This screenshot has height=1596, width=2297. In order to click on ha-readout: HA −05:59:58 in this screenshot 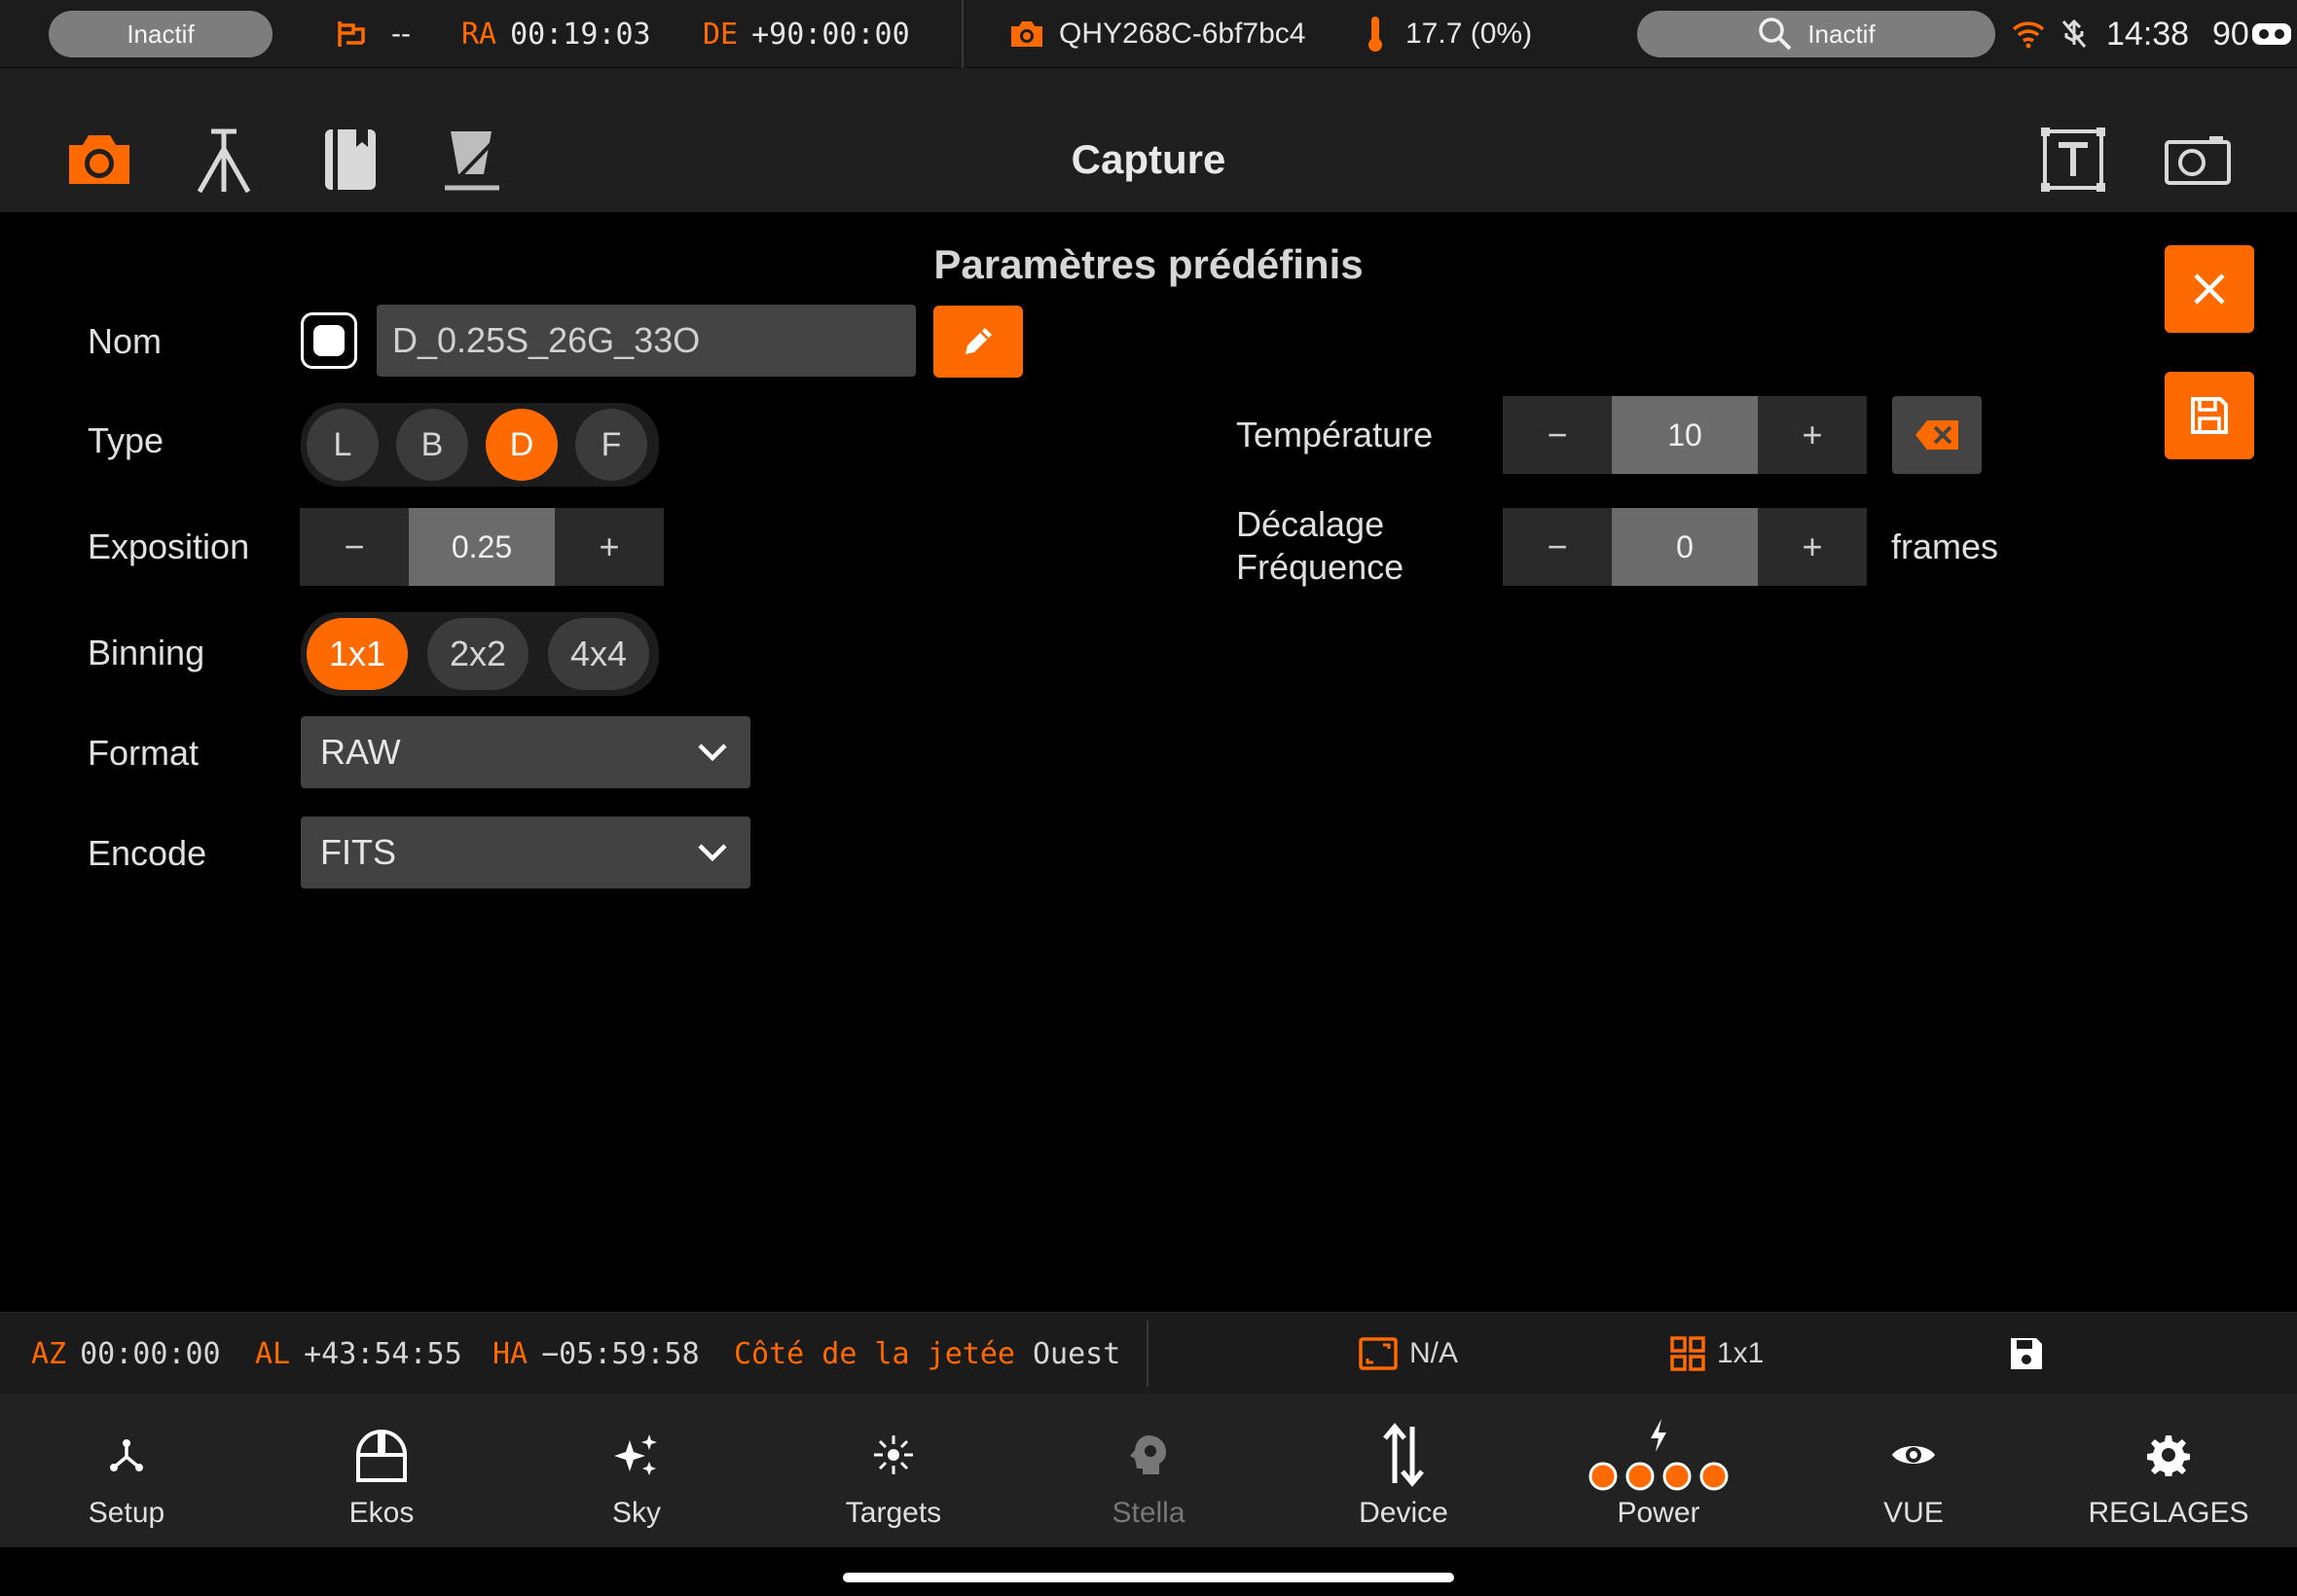, I will do `click(596, 1354)`.